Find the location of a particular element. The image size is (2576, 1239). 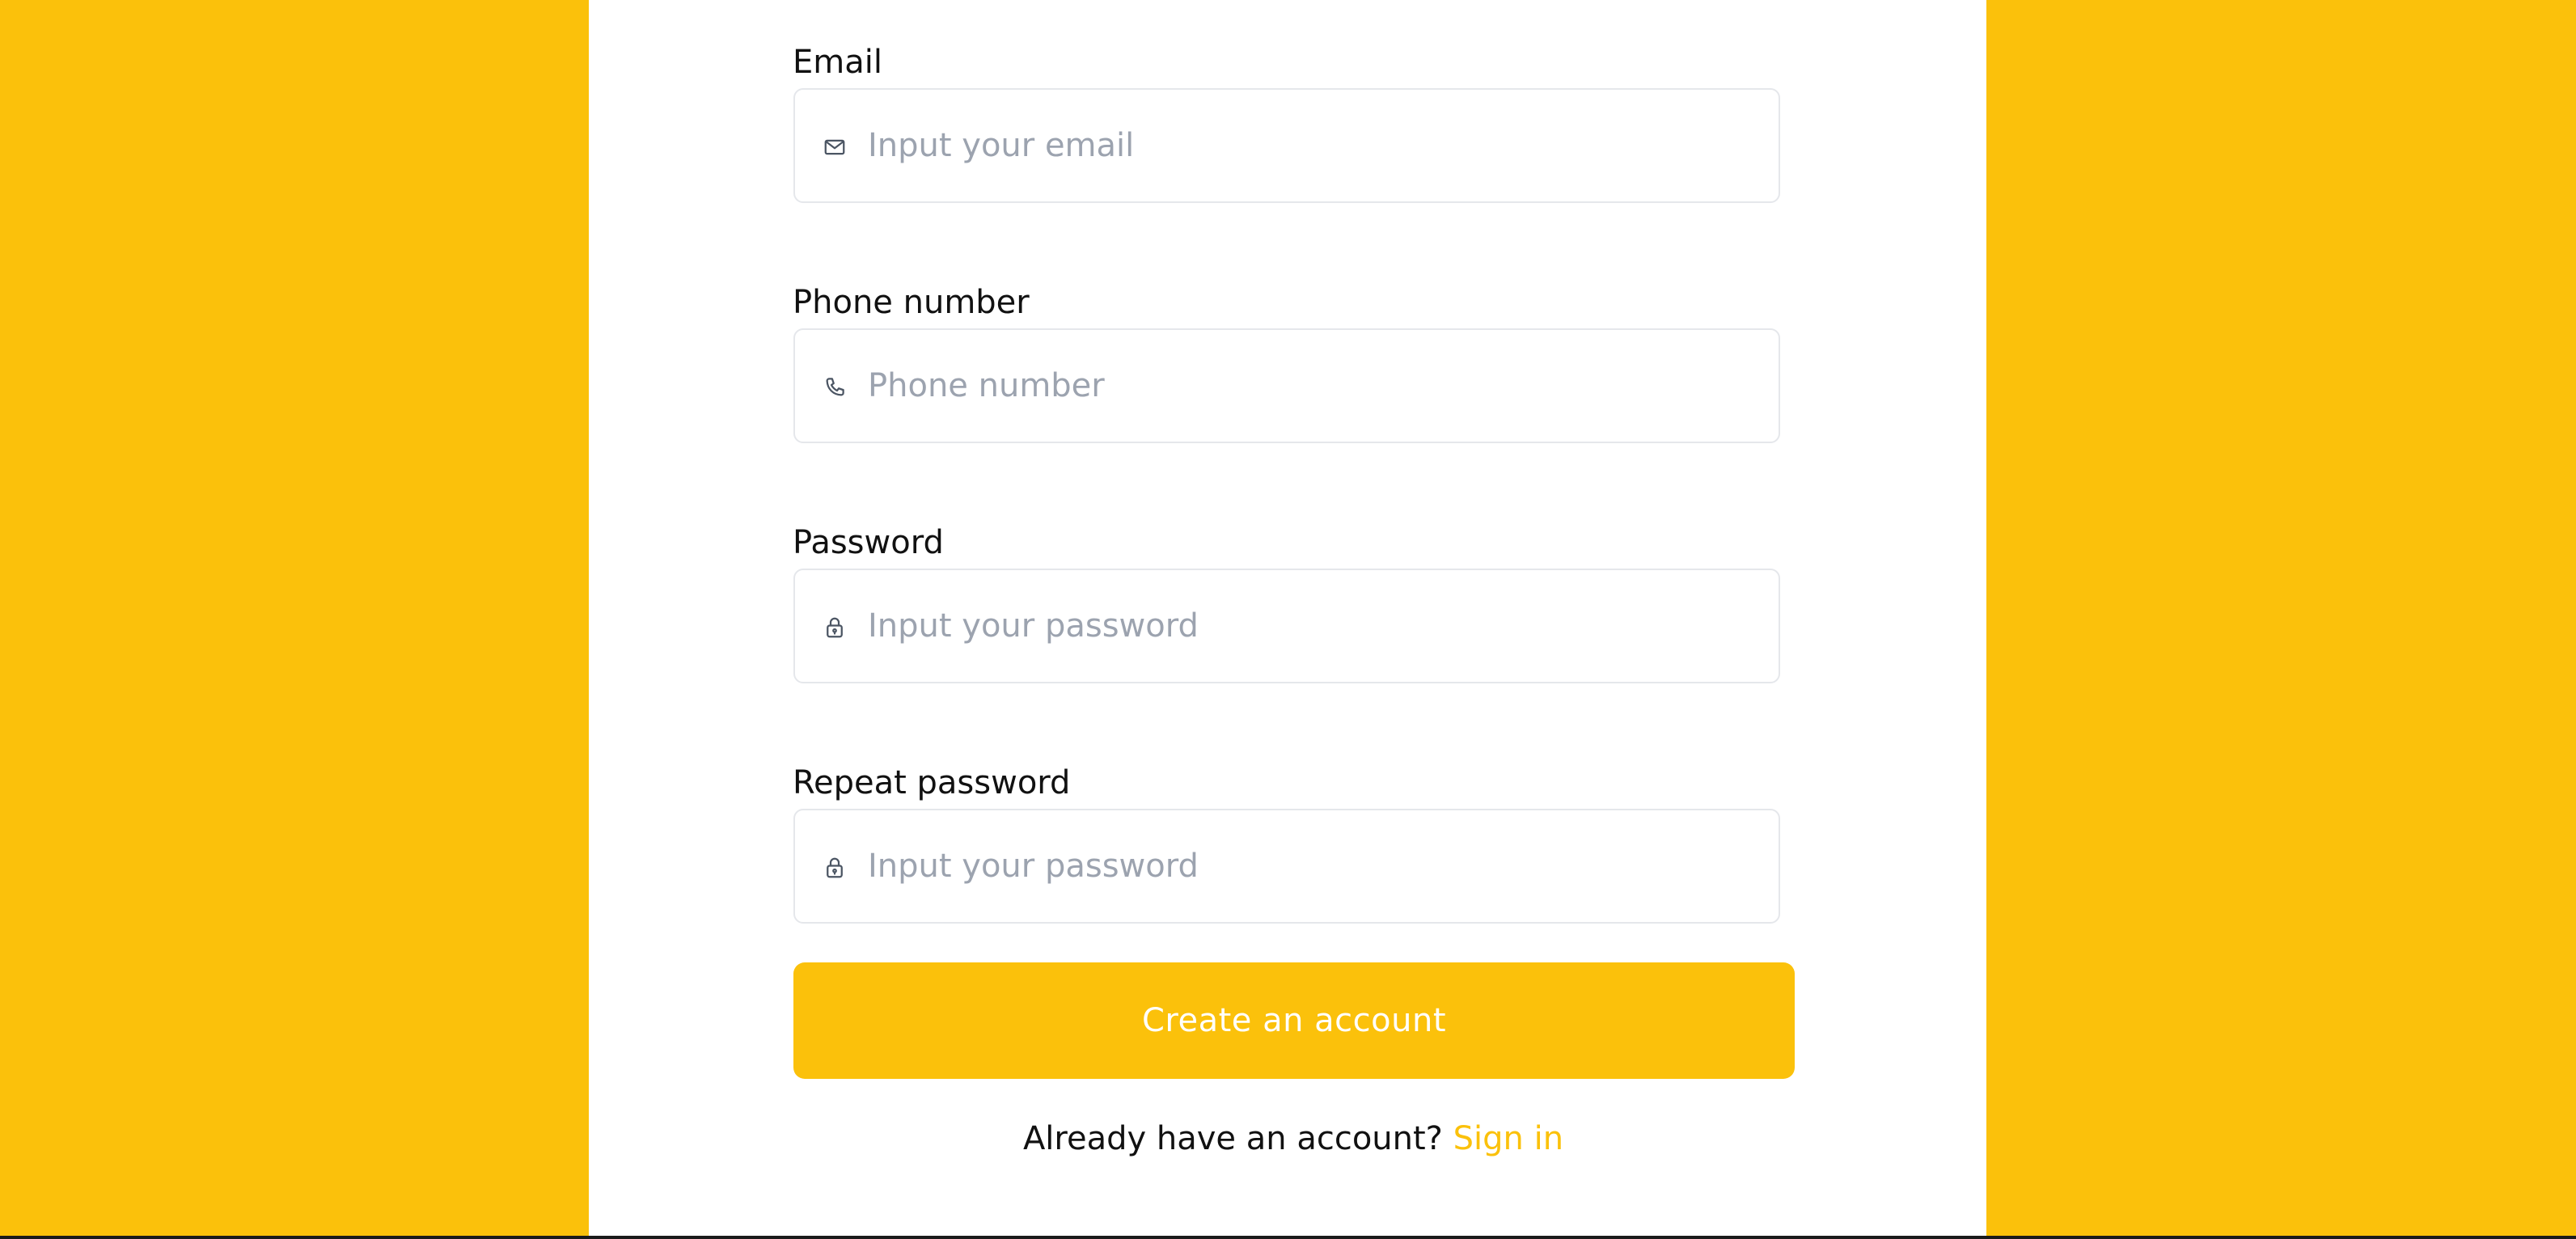

signin-prompt-line: Already have an account? Sign in is located at coordinates (1293, 1138).